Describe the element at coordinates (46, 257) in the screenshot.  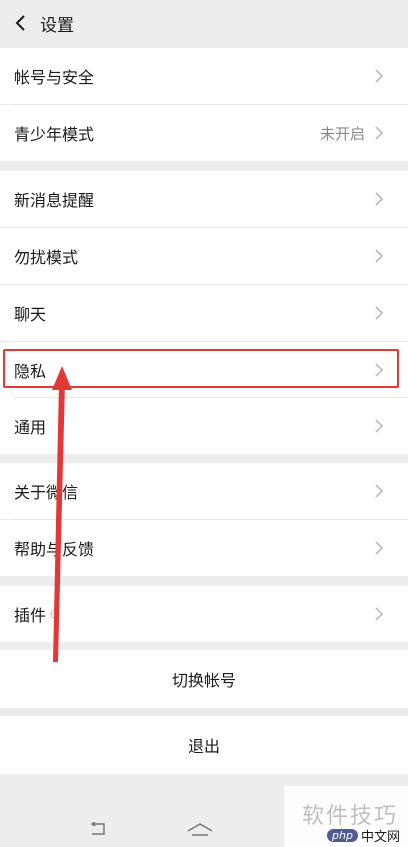
I see `settings-item-label: 勿扰模式` at that location.